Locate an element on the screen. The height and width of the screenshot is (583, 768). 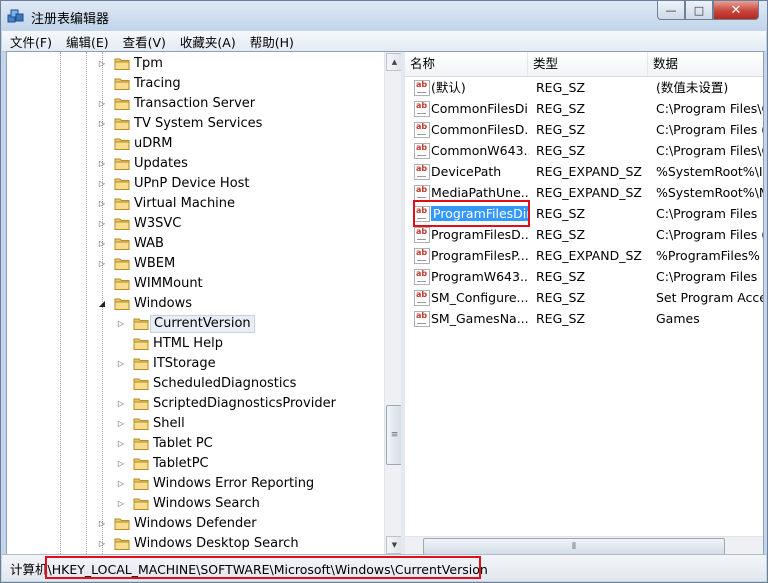
menu-edit: 编辑(E) is located at coordinates (86, 41).